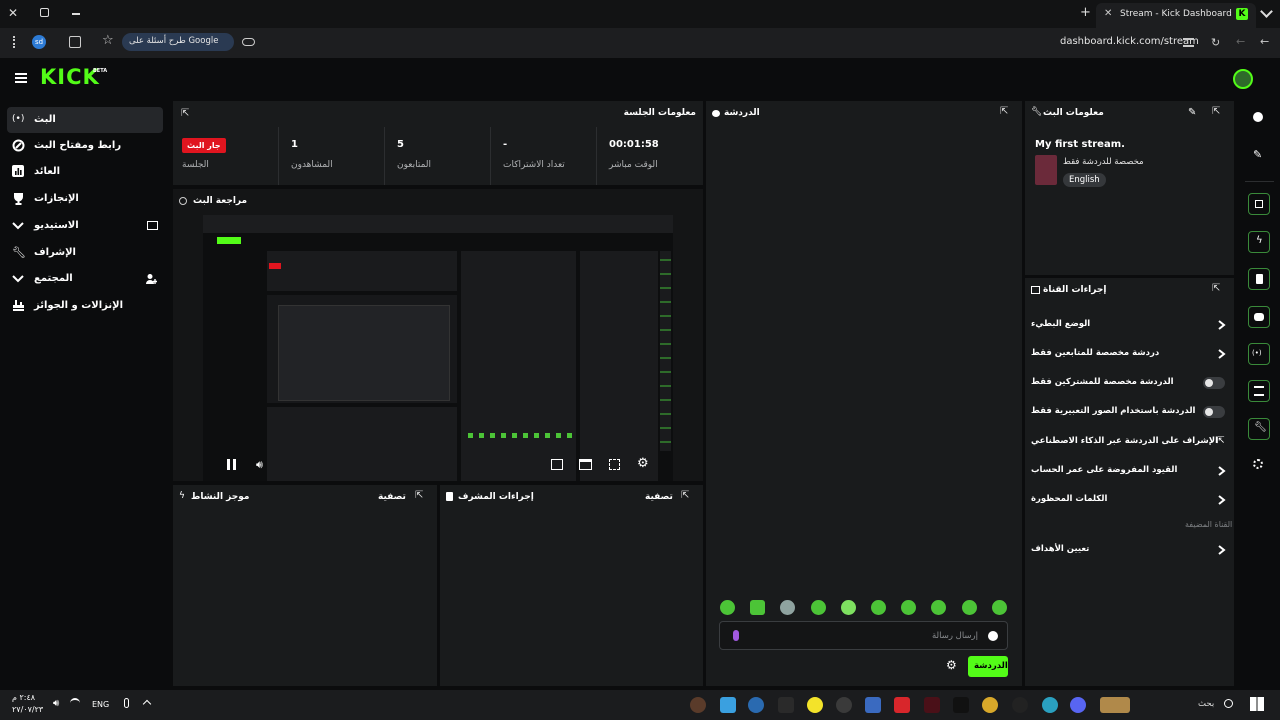 The image size is (1280, 720). Describe the element at coordinates (231, 464) in the screenshot. I see `pause-icon` at that location.